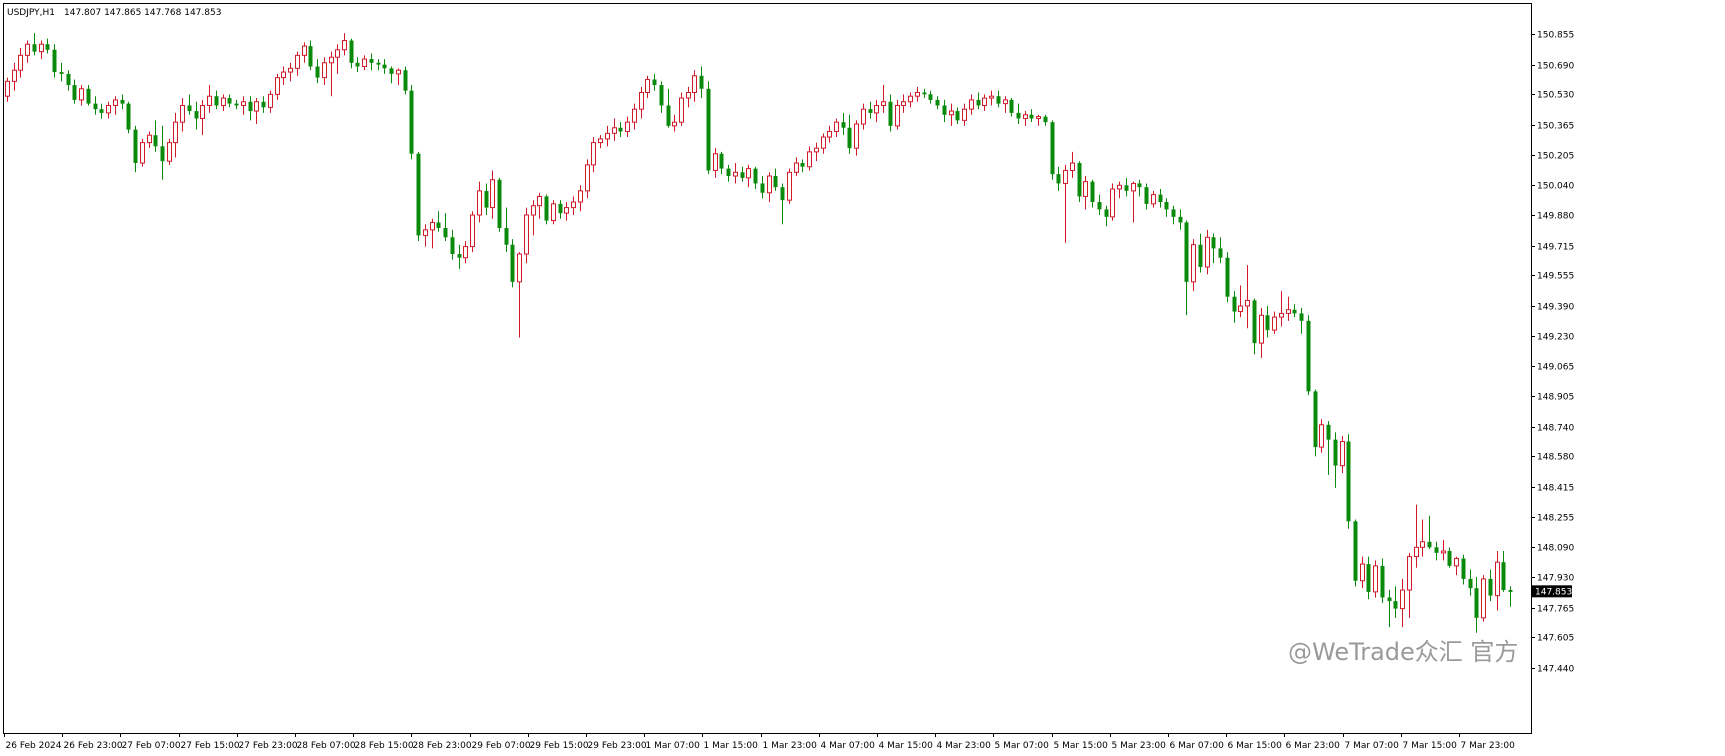 This screenshot has width=1725, height=756. Describe the element at coordinates (1555, 489) in the screenshot. I see `price-tick-label: 148.415` at that location.